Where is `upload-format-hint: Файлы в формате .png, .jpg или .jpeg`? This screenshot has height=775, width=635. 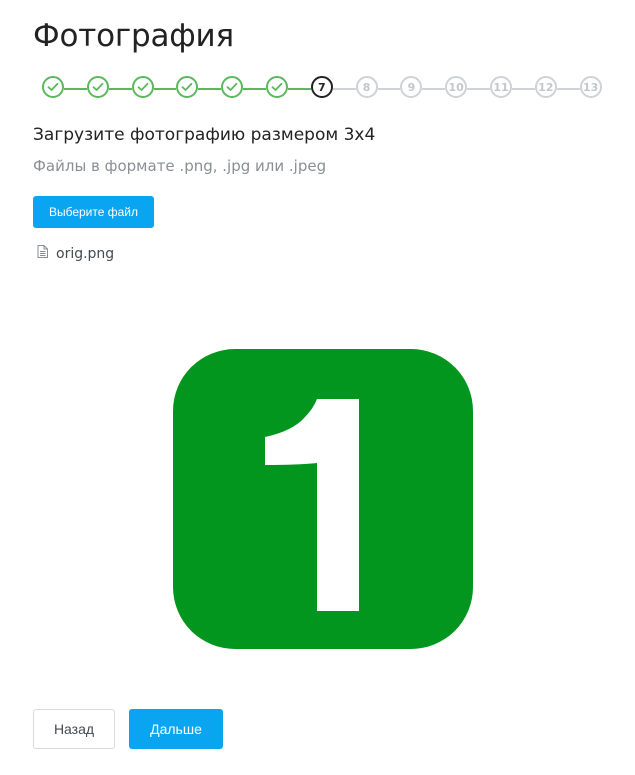
upload-format-hint: Файлы в формате .png, .jpg или .jpeg is located at coordinates (180, 166).